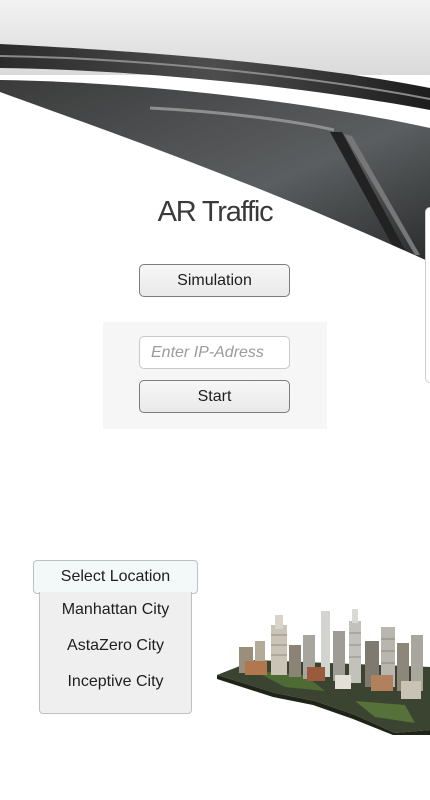  Describe the element at coordinates (115, 610) in the screenshot. I see `location-option-manhattan: Manhattan City` at that location.